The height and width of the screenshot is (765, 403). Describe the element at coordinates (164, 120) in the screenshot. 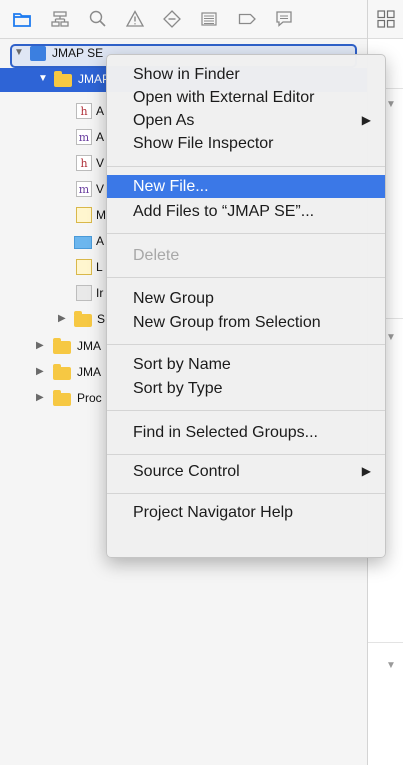

I see `menu-item-label: Open As` at that location.